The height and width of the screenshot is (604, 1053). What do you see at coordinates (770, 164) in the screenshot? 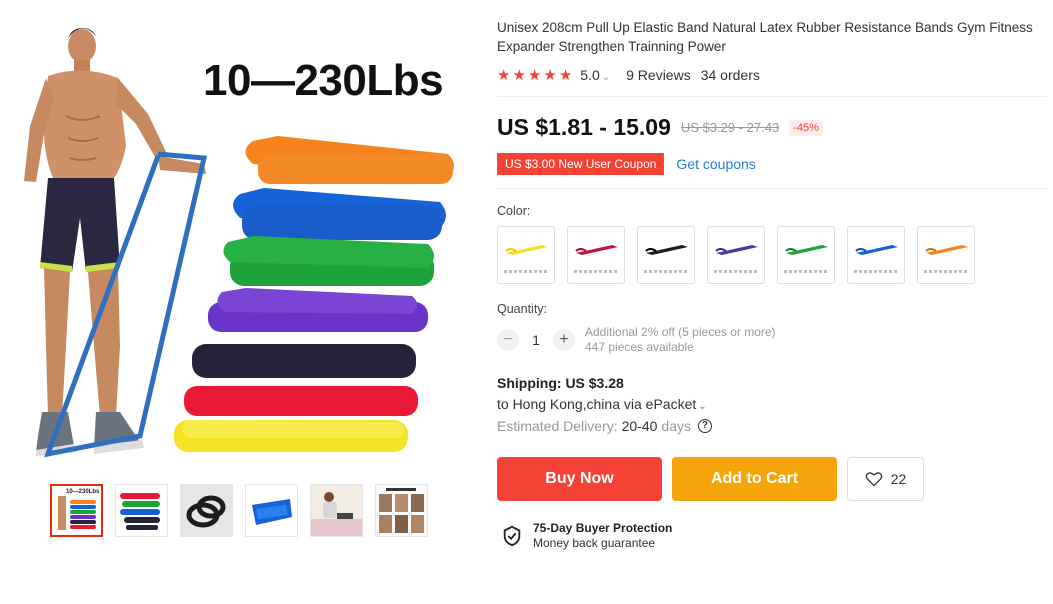
I see `coupon-row: US $3.00 New User Coupon Get coupons` at bounding box center [770, 164].